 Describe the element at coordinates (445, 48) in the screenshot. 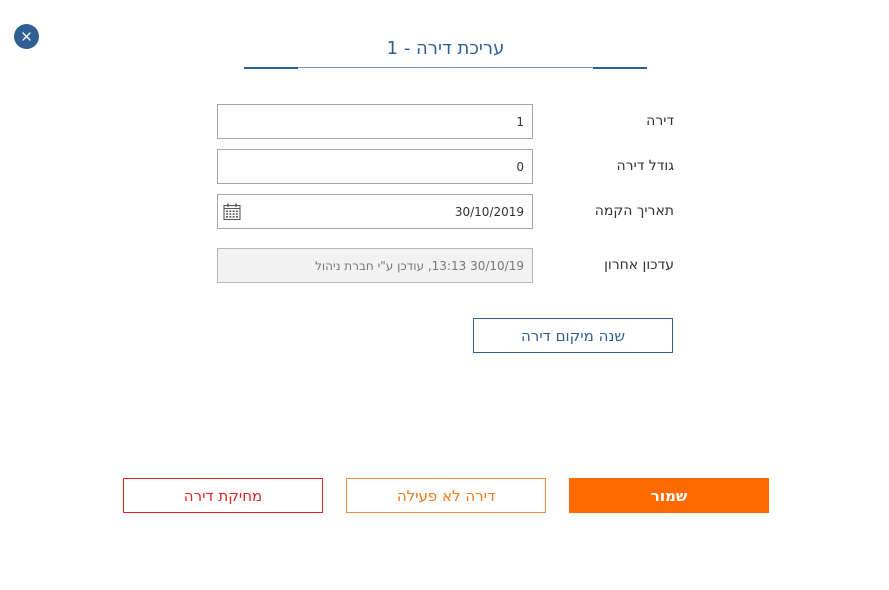

I see `dialog-title: עריכת דירה - 1` at that location.